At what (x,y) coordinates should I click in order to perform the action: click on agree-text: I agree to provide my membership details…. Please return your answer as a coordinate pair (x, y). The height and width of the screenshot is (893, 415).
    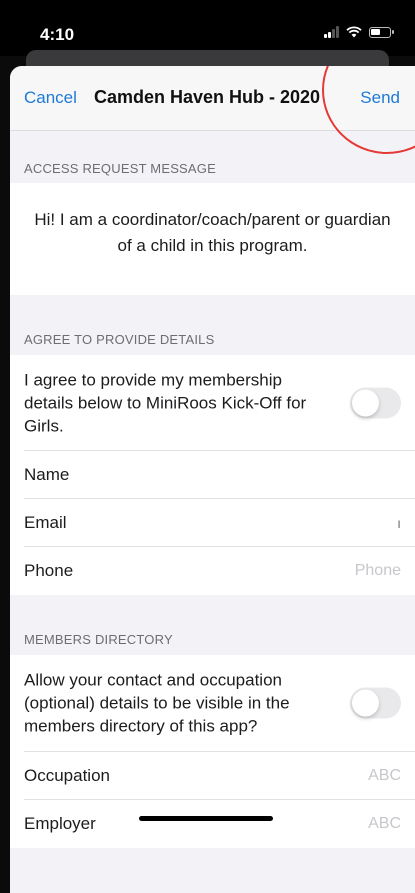
    Looking at the image, I should click on (165, 402).